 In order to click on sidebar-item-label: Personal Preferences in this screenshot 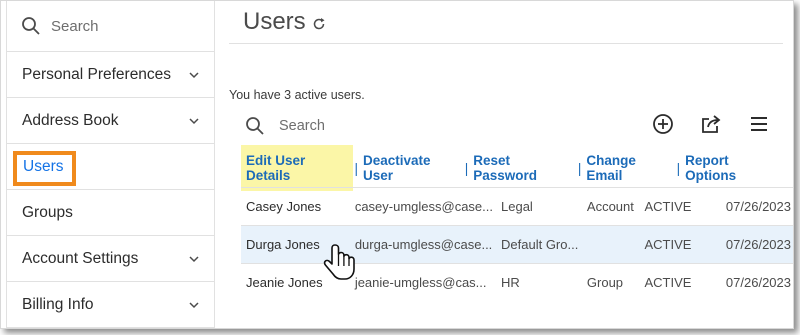, I will do `click(97, 74)`.